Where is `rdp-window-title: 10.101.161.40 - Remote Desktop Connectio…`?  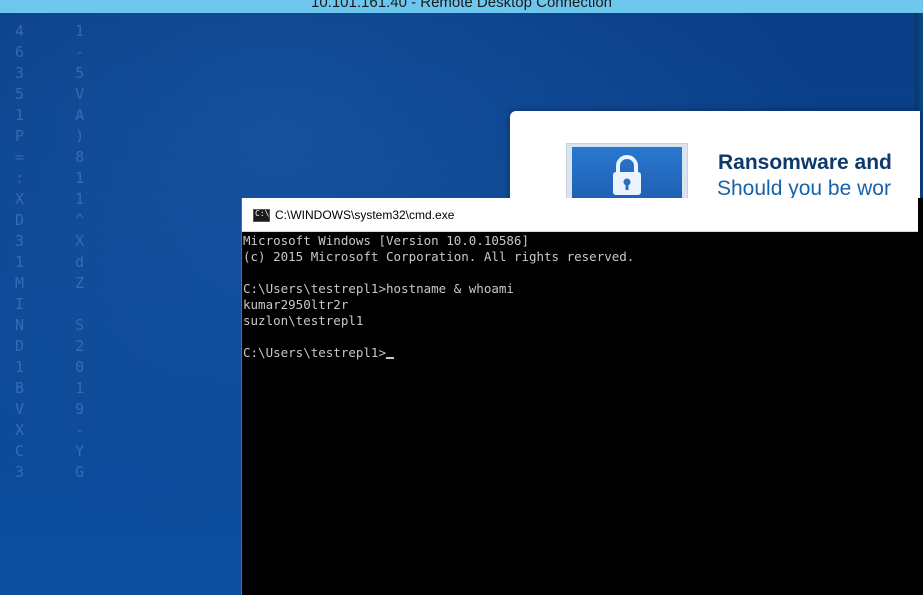 rdp-window-title: 10.101.161.40 - Remote Desktop Connectio… is located at coordinates (461, 5).